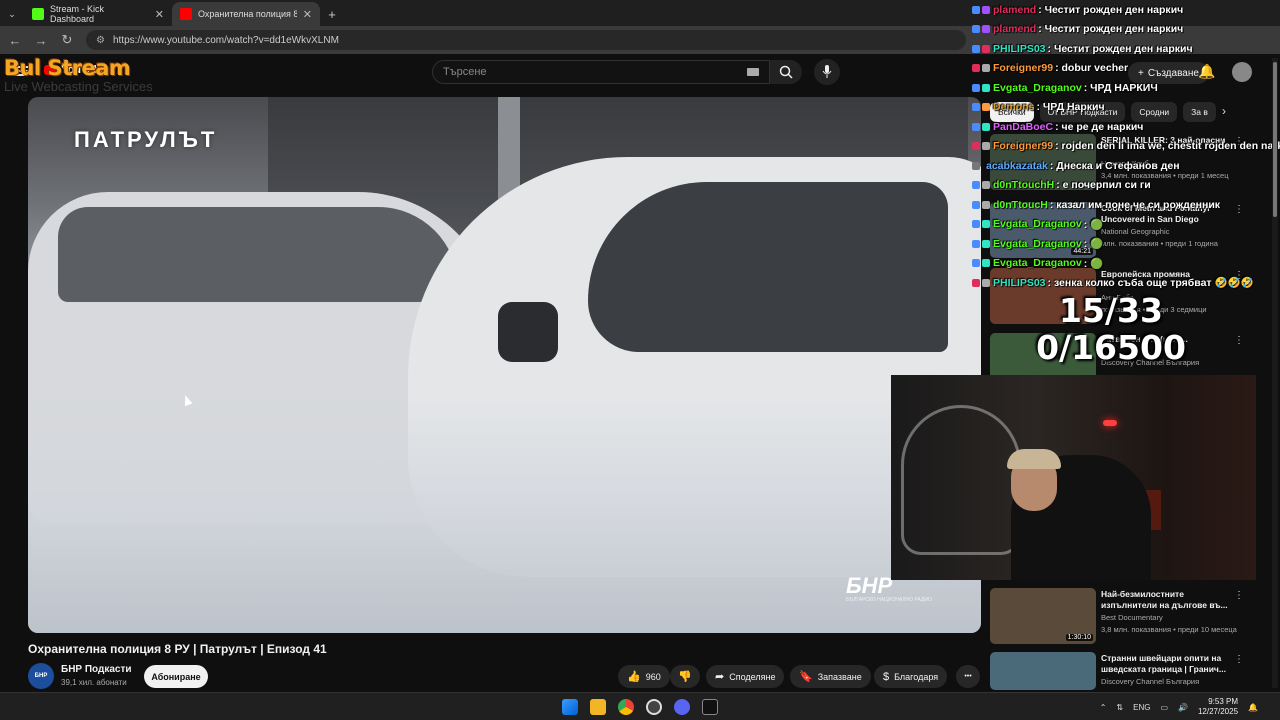 Image resolution: width=1280 pixels, height=720 pixels. Describe the element at coordinates (601, 72) in the screenshot. I see `search-input: Търсене` at that location.